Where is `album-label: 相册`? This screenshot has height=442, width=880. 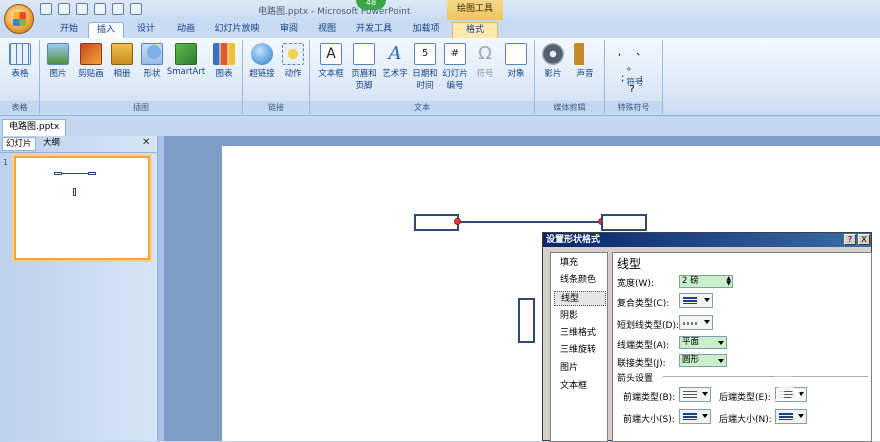
album-label: 相册 is located at coordinates (122, 74).